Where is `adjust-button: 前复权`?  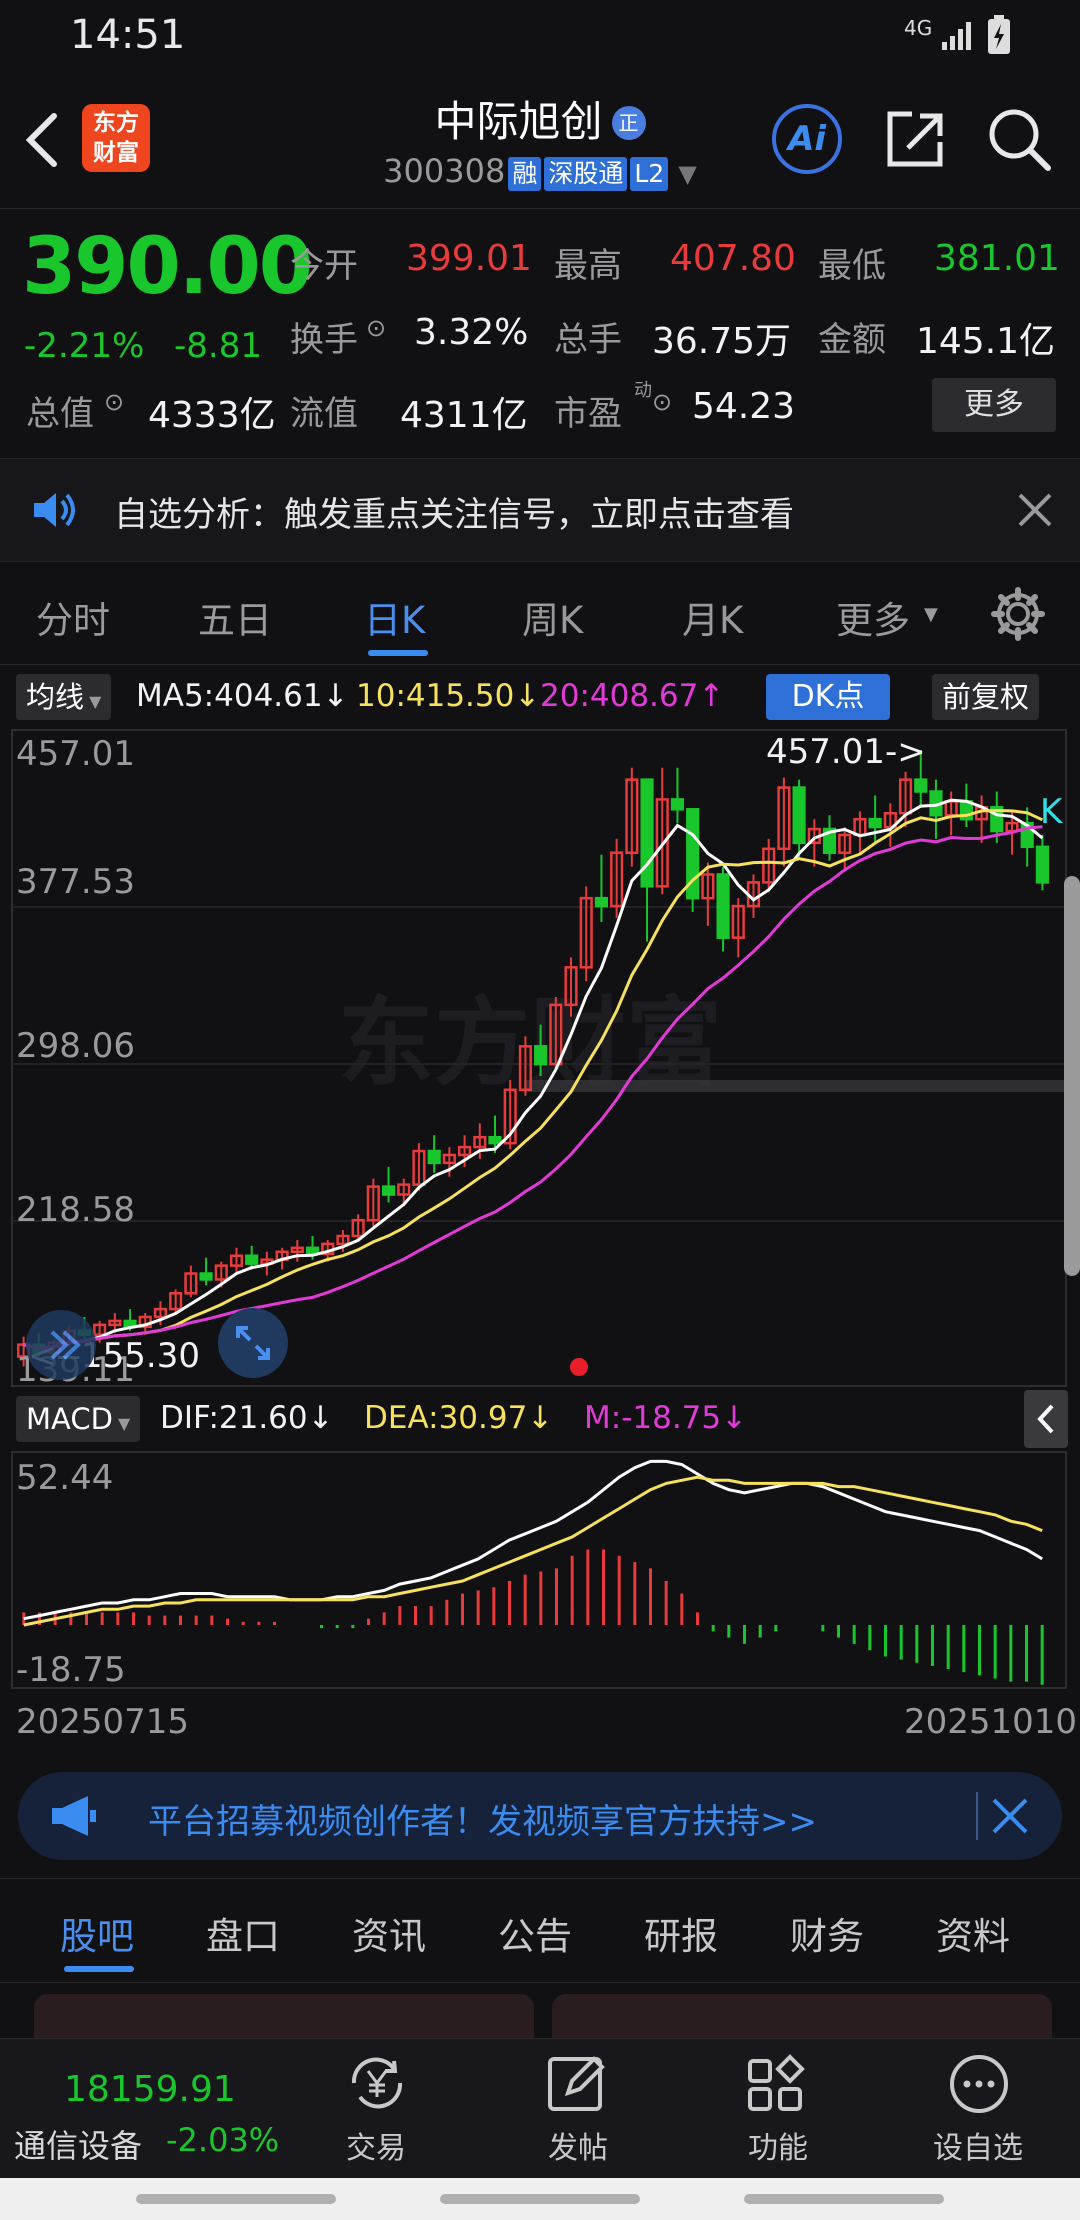 adjust-button: 前复权 is located at coordinates (986, 697).